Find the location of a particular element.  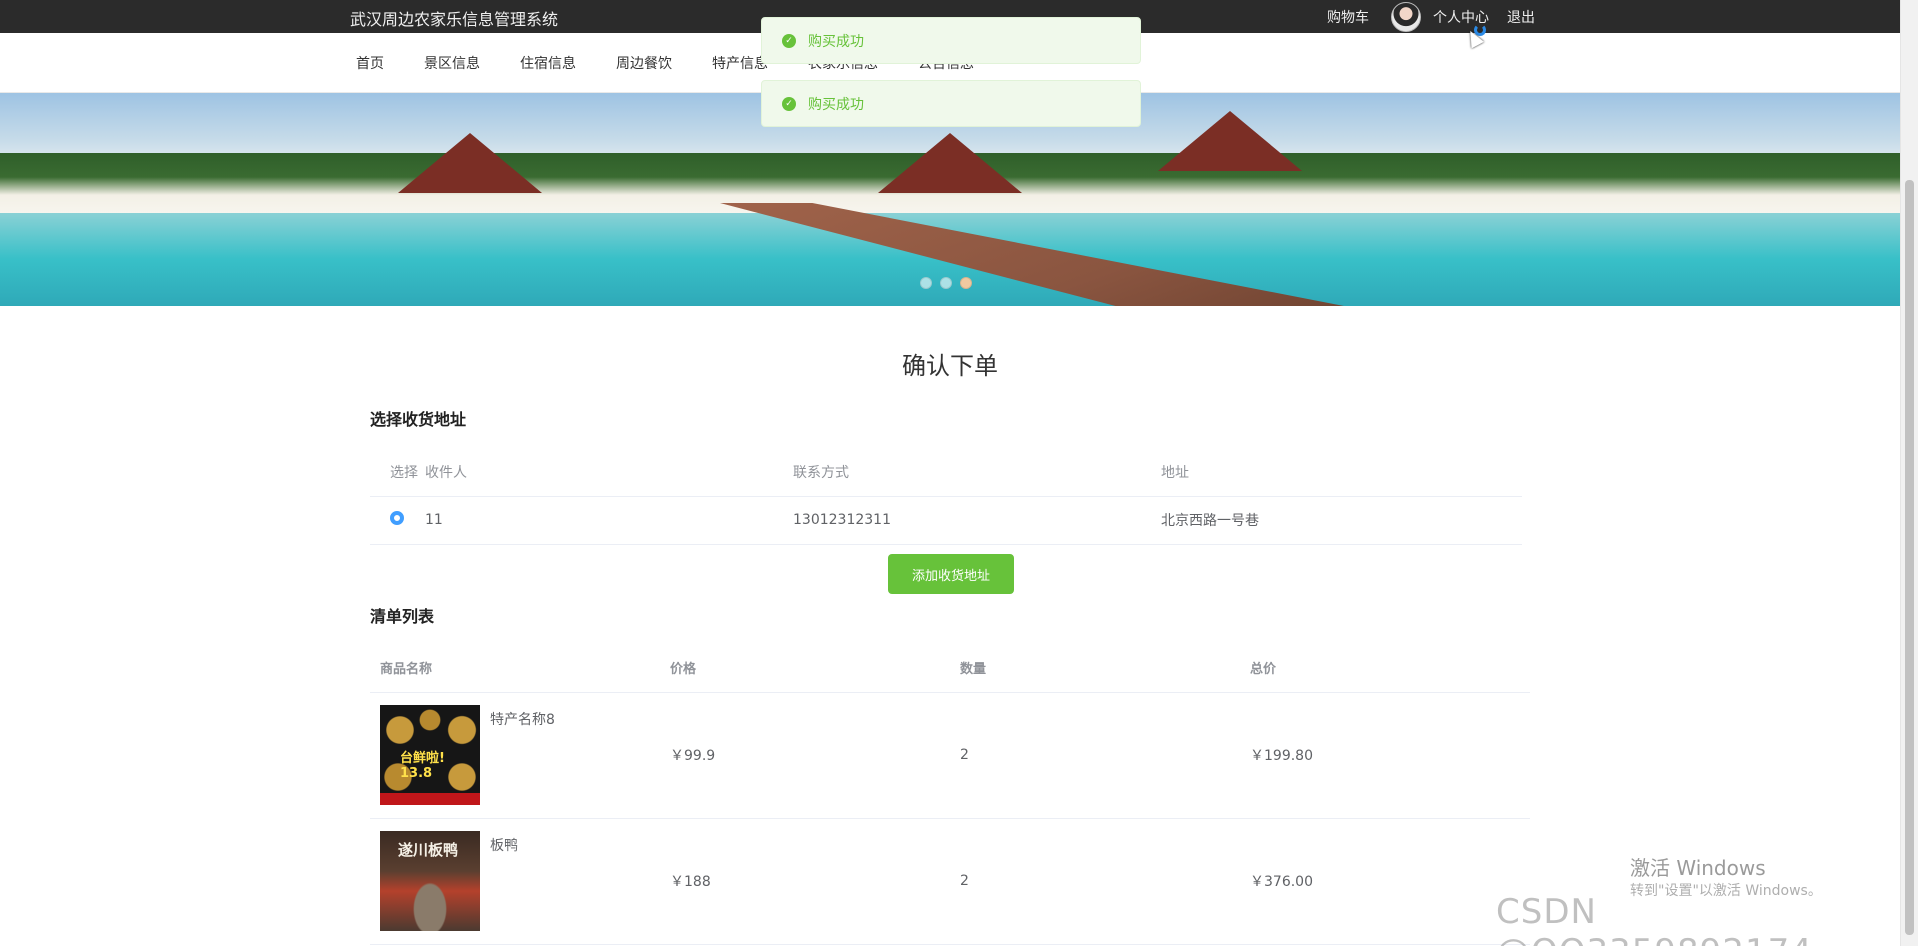

order-section-title: 清单列表 is located at coordinates (402, 616).